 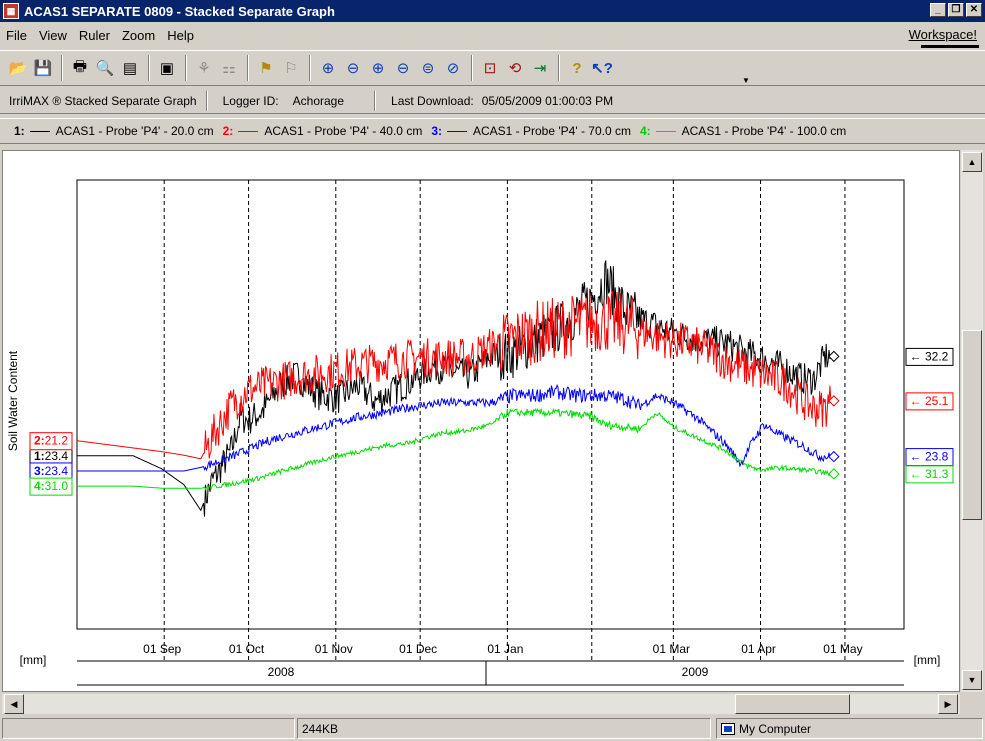 What do you see at coordinates (671, 649) in the screenshot?
I see `x-tick-label: 01 Mar` at bounding box center [671, 649].